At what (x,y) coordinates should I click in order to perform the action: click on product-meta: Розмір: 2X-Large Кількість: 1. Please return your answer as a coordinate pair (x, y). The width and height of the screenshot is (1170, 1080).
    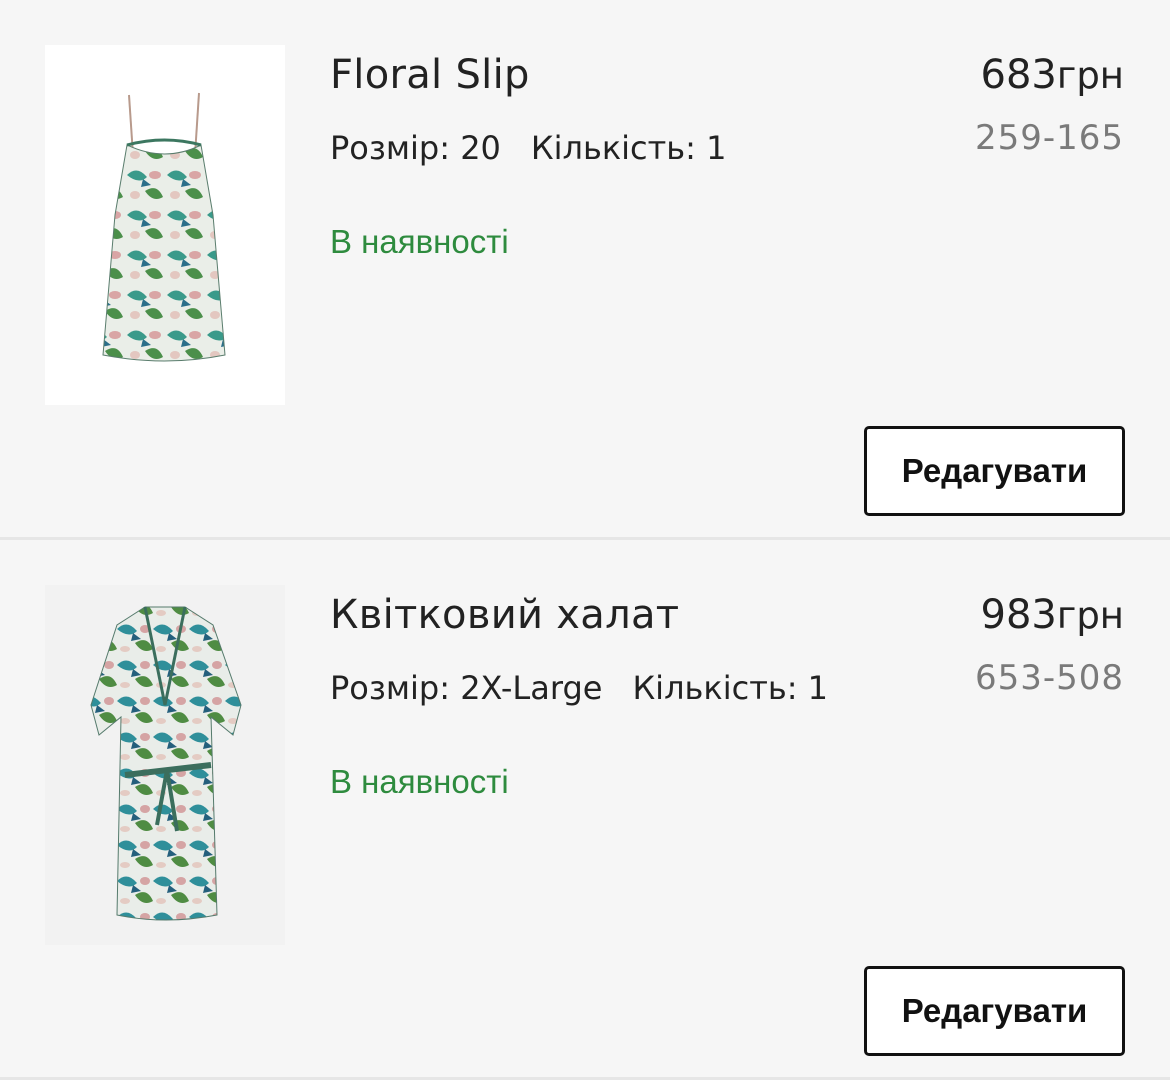
    Looking at the image, I should click on (579, 688).